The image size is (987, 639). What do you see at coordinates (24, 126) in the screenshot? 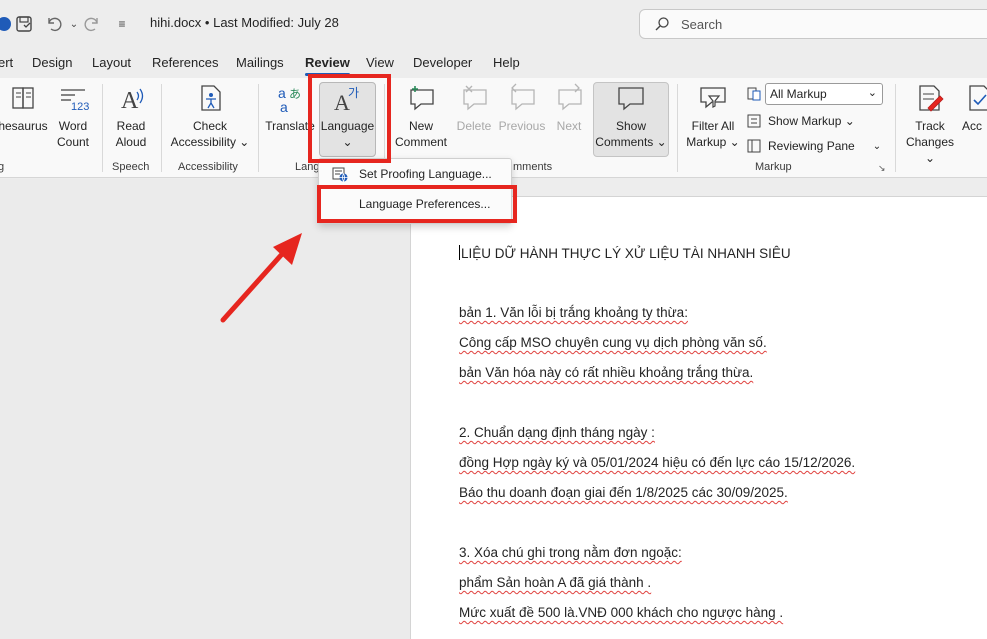
I see `thesaurus-label: hesaurus` at bounding box center [24, 126].